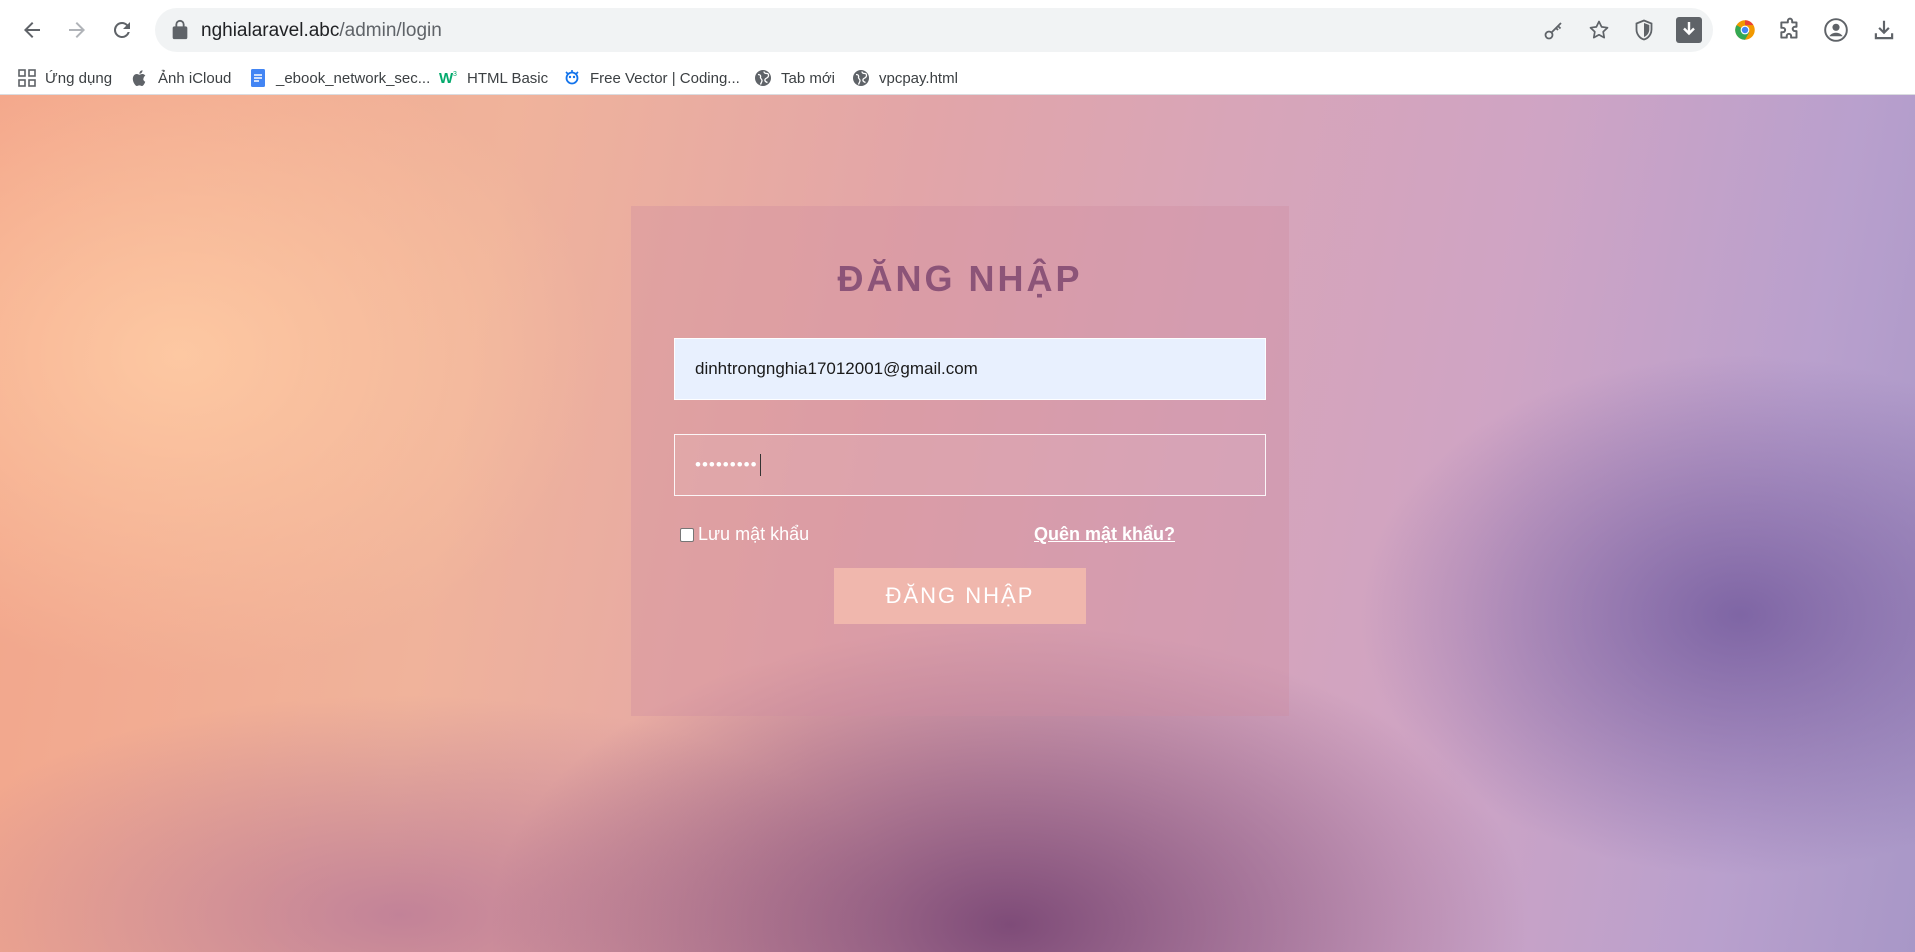 The height and width of the screenshot is (952, 1915). I want to click on url-host: nghialaravel.abc, so click(270, 30).